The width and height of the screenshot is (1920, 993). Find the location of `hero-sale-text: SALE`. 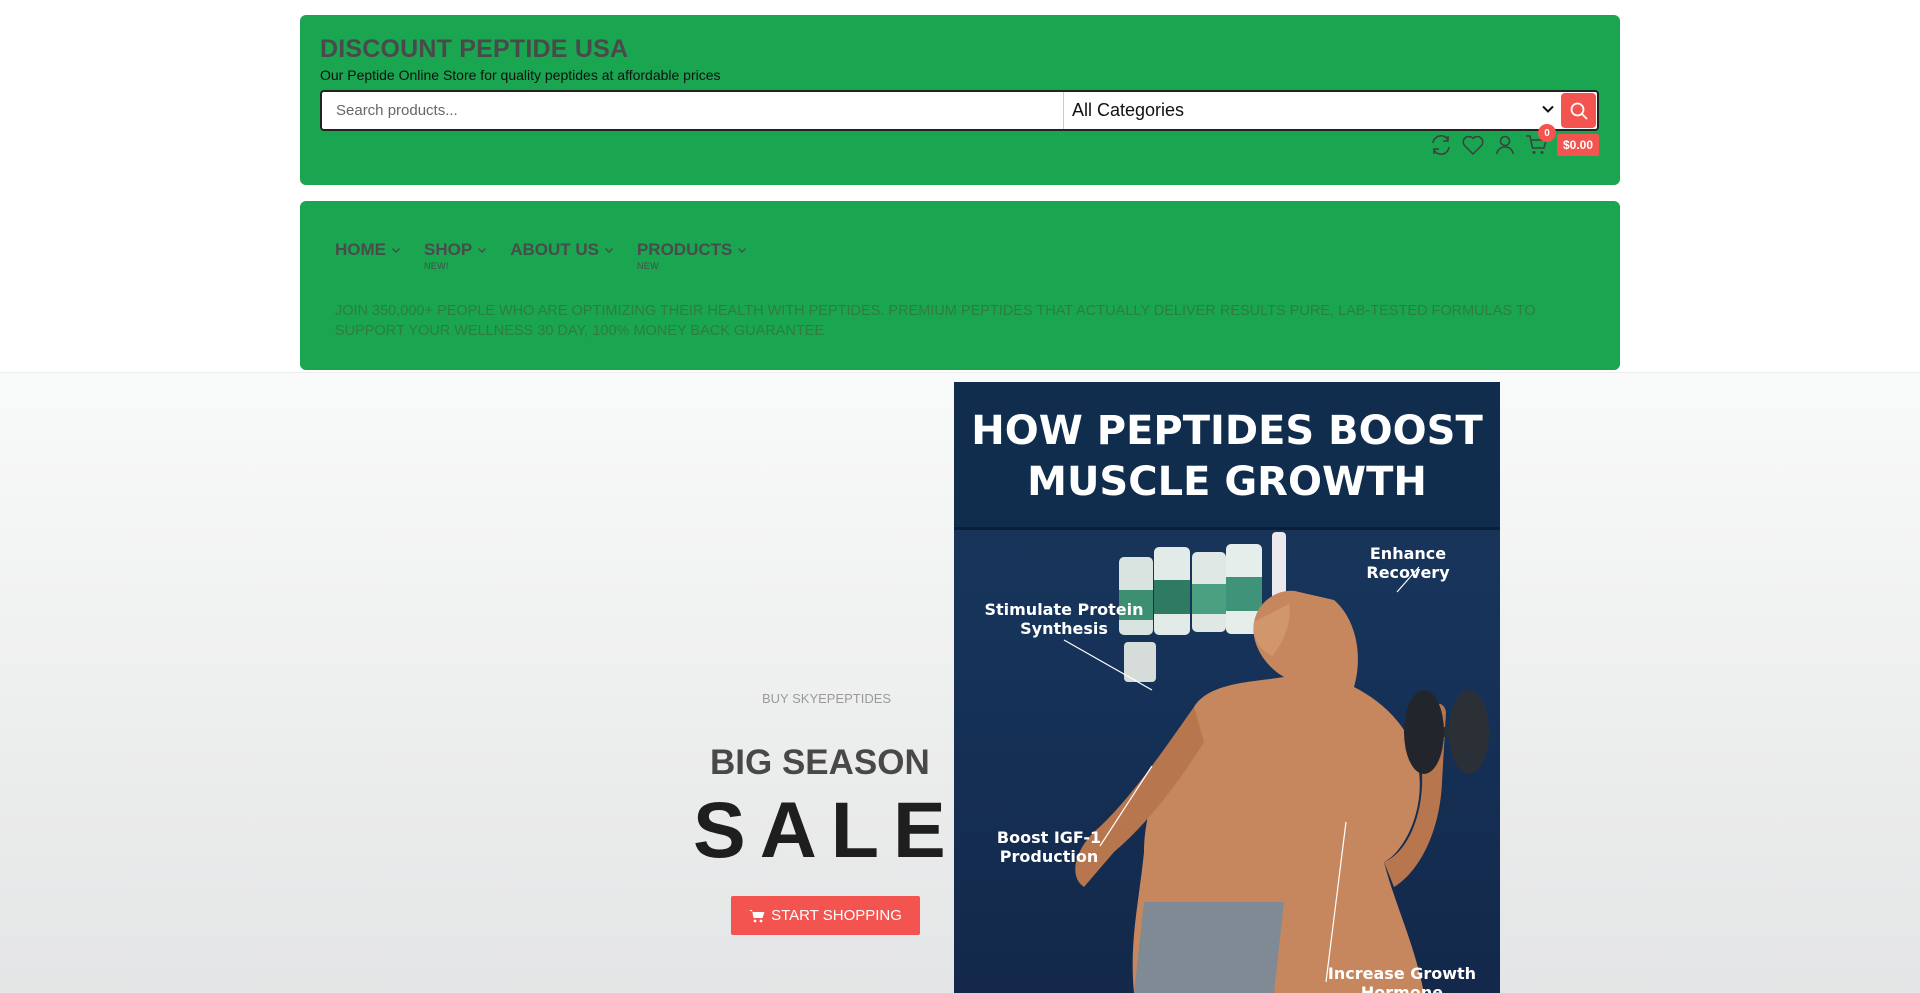

hero-sale-text: SALE is located at coordinates (826, 829).